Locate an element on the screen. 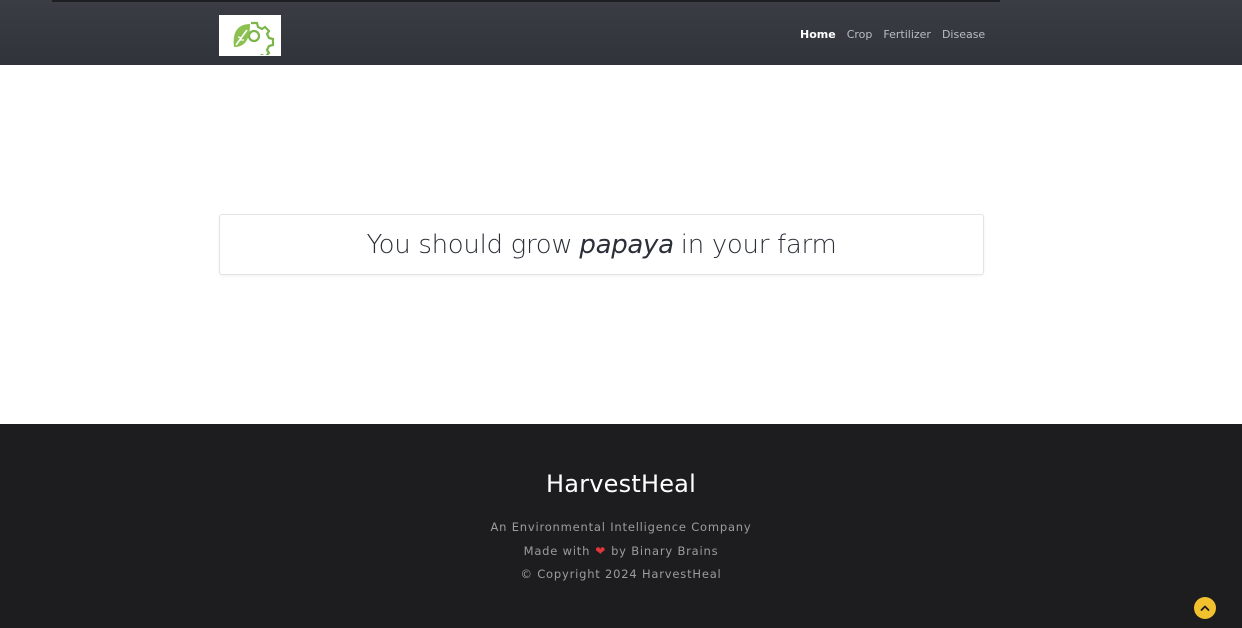 The width and height of the screenshot is (1242, 628). chevron-up-icon is located at coordinates (1205, 608).